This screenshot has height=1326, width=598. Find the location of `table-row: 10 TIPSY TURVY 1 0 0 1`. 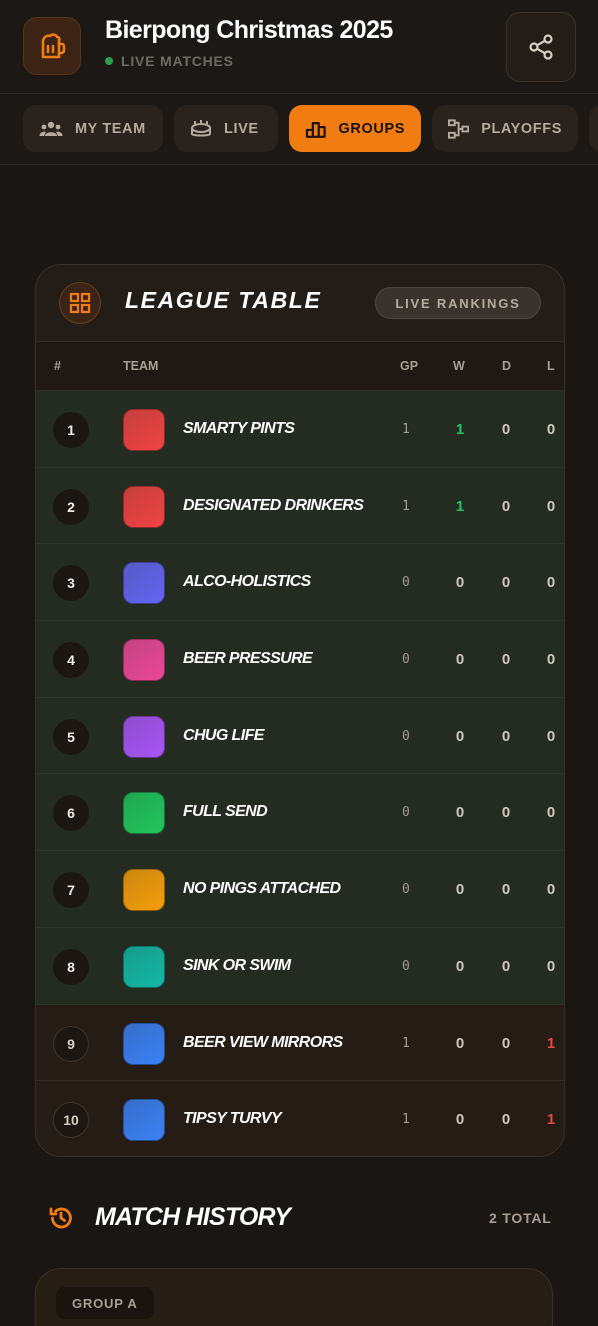

table-row: 10 TIPSY TURVY 1 0 0 1 is located at coordinates (300, 1118).